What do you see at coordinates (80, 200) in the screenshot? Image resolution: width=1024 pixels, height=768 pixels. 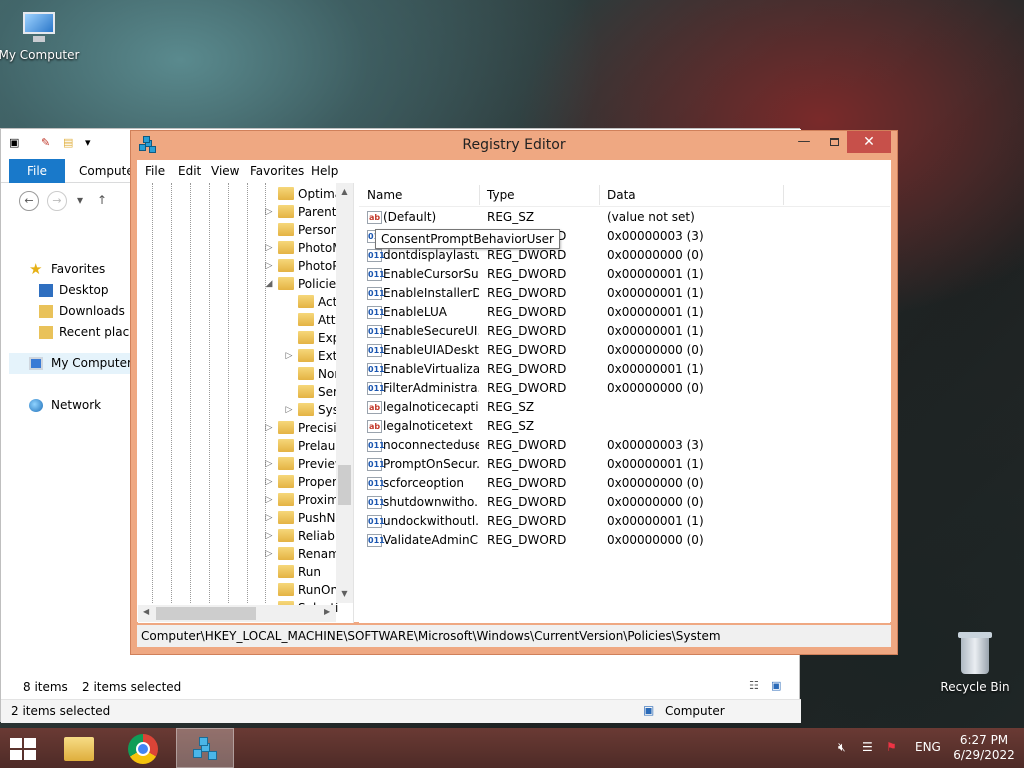 I see `recent-locations-icon: ▾` at bounding box center [80, 200].